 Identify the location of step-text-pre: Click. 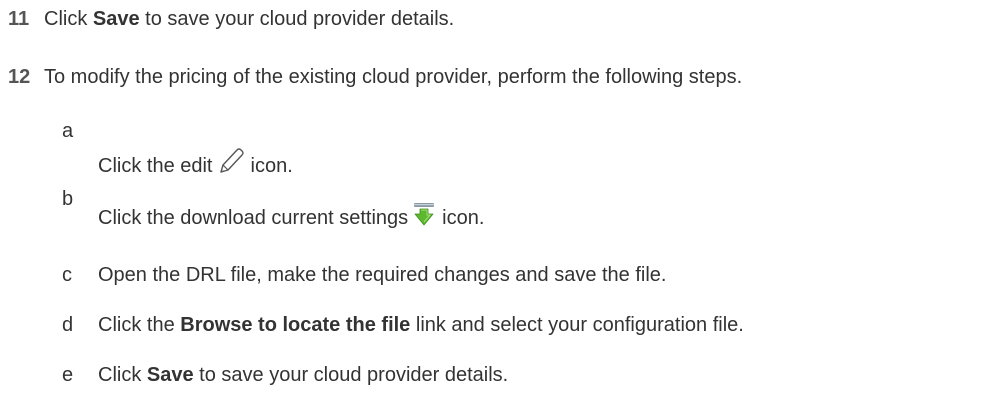
(68, 19).